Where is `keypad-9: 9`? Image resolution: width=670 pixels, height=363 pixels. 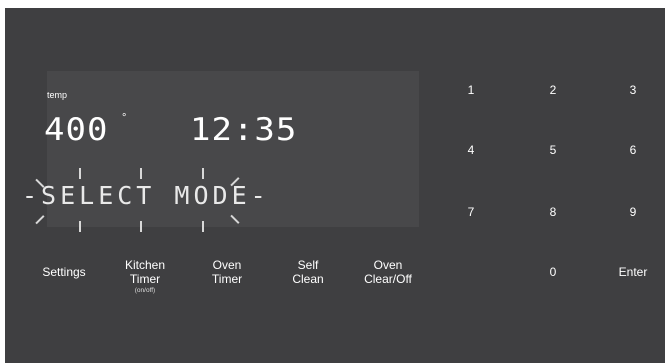
keypad-9: 9 is located at coordinates (633, 212).